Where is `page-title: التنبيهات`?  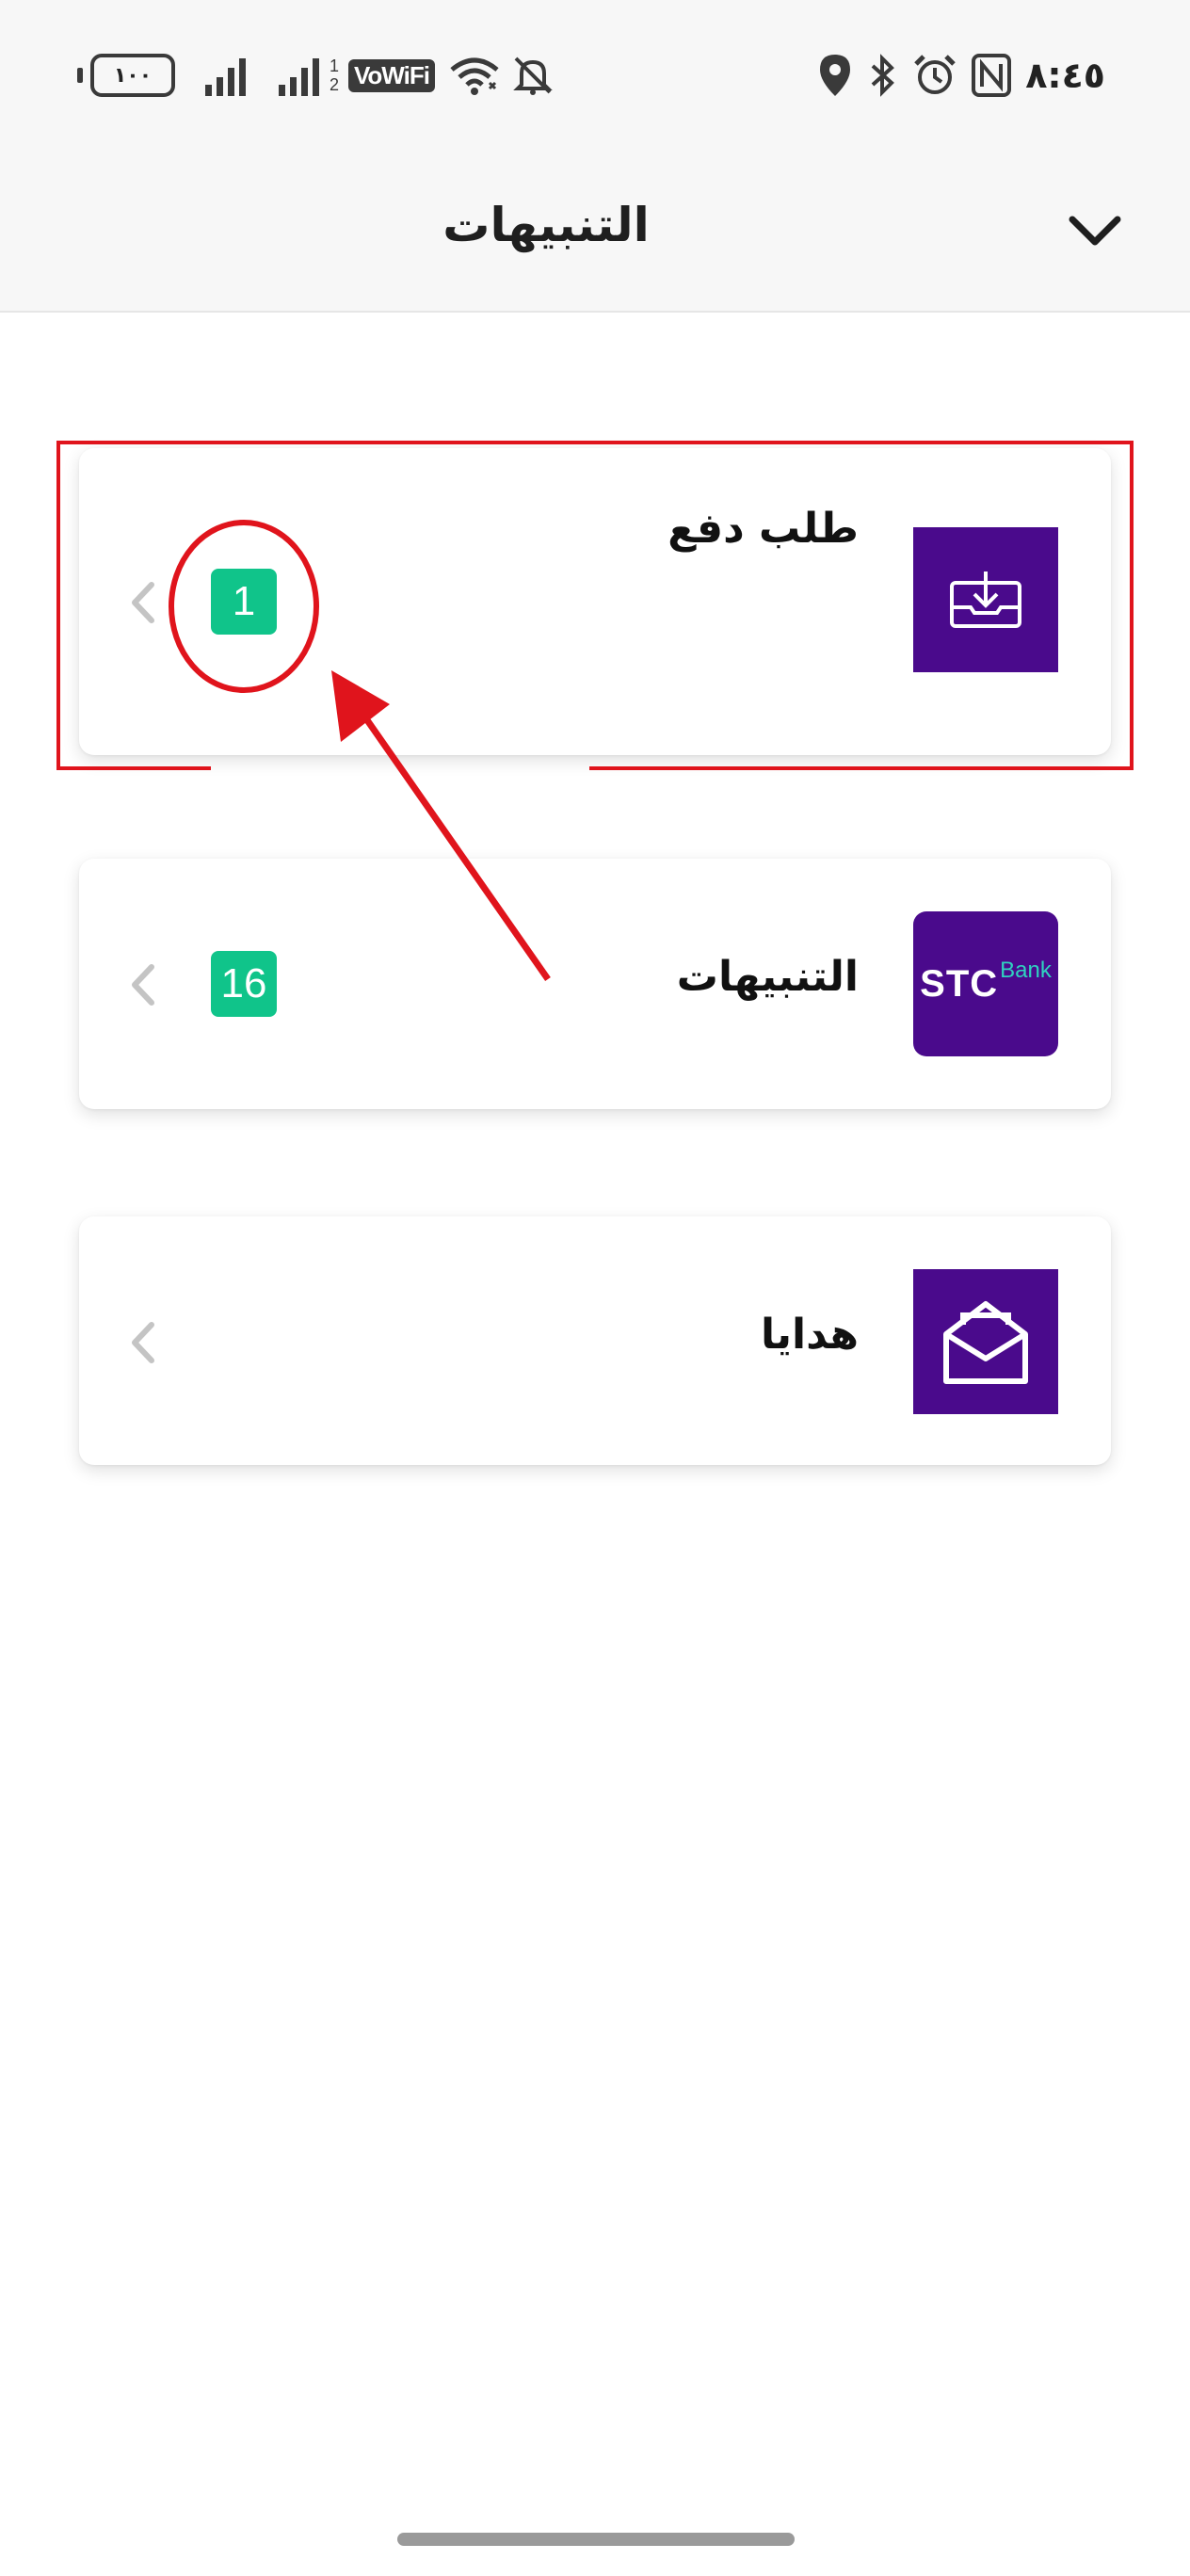 page-title: التنبيهات is located at coordinates (546, 225).